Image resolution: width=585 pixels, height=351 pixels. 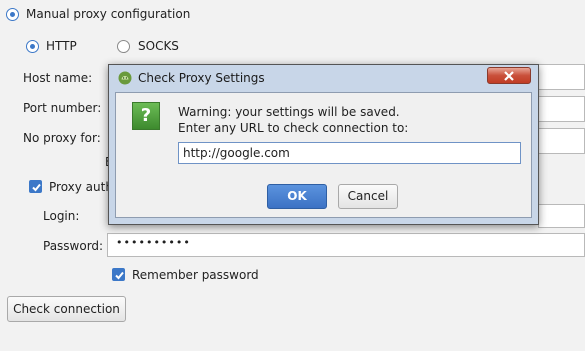 What do you see at coordinates (561, 216) in the screenshot?
I see `login-field-edge` at bounding box center [561, 216].